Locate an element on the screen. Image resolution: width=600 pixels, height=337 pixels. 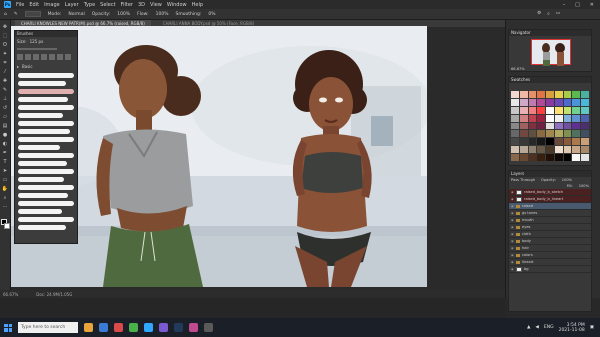
layer-row: ◉ raised_body_b_sketch is located at coordinates (550, 192).